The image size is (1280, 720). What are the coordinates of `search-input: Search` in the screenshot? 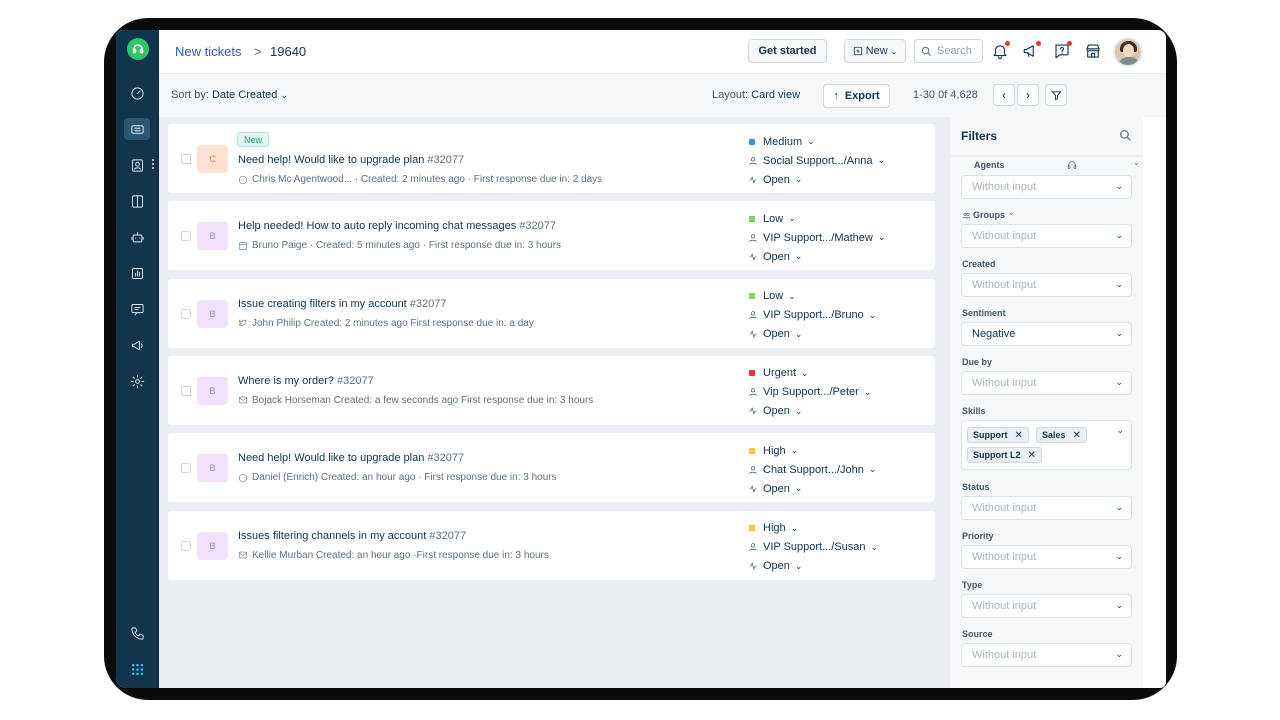 It's located at (948, 51).